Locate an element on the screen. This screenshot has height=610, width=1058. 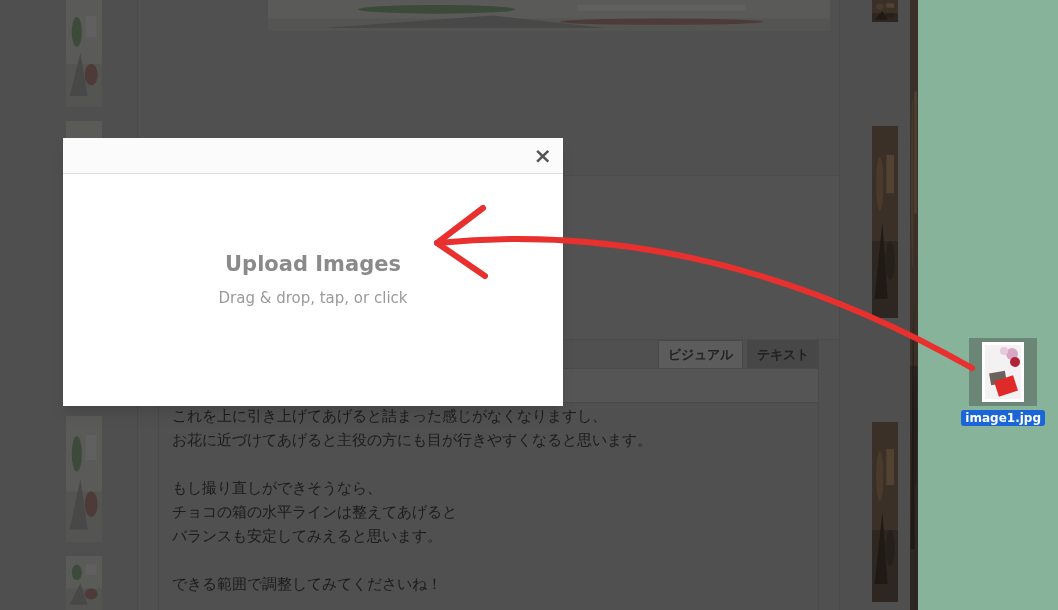
close-button: × is located at coordinates (542, 155).